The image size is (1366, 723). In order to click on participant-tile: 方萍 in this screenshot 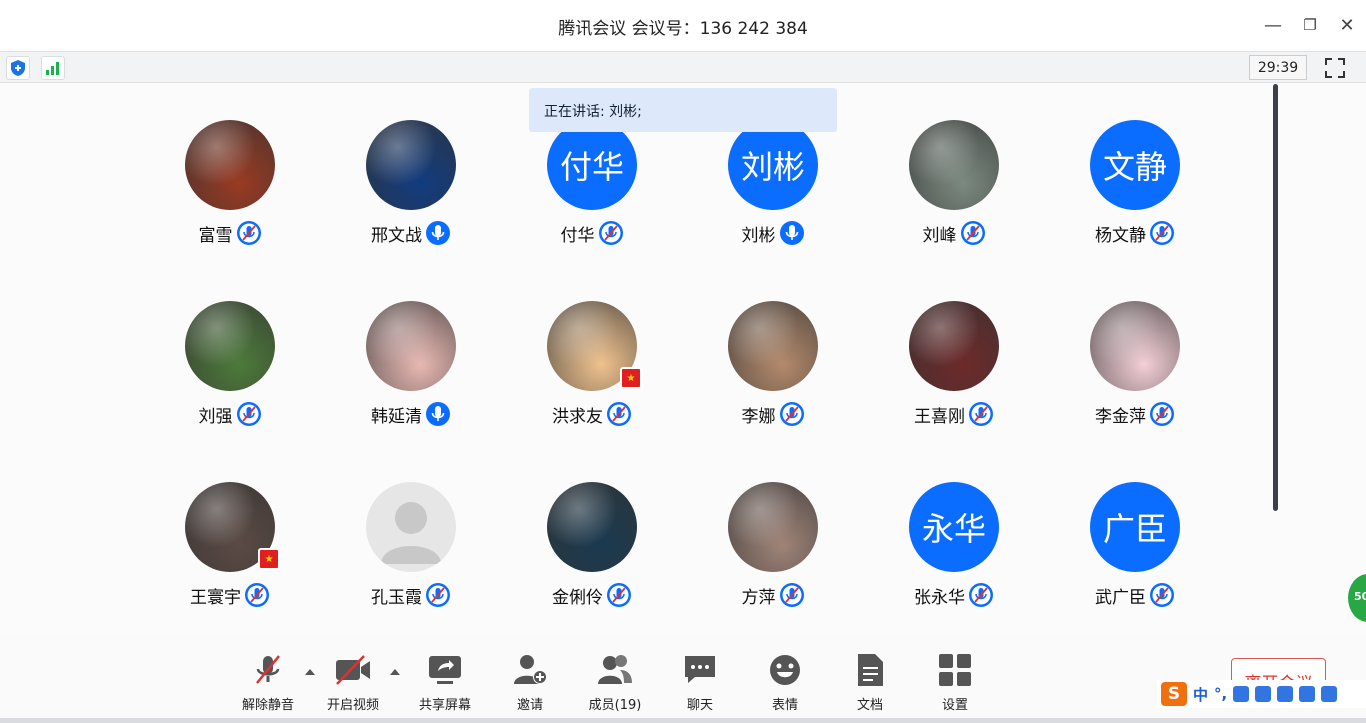, I will do `click(773, 552)`.